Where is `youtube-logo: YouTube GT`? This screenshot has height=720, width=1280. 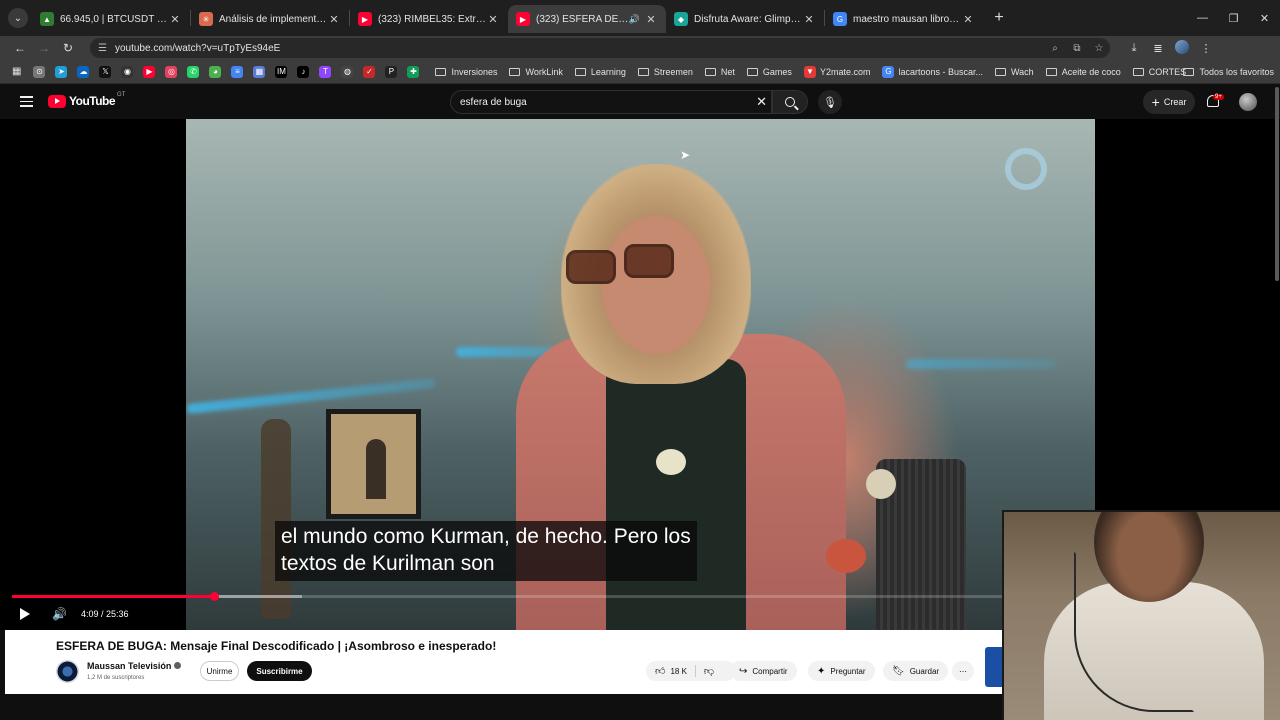 youtube-logo: YouTube GT is located at coordinates (86, 100).